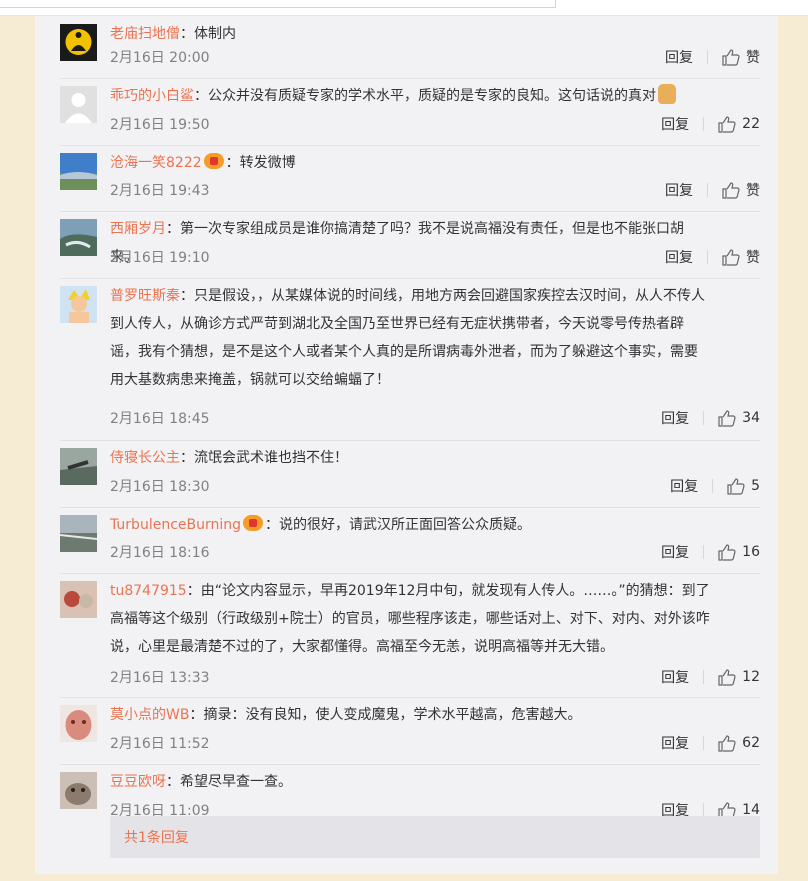 This screenshot has height=881, width=808. What do you see at coordinates (175, 525) in the screenshot?
I see `user-name: TurbulenceBurning` at bounding box center [175, 525].